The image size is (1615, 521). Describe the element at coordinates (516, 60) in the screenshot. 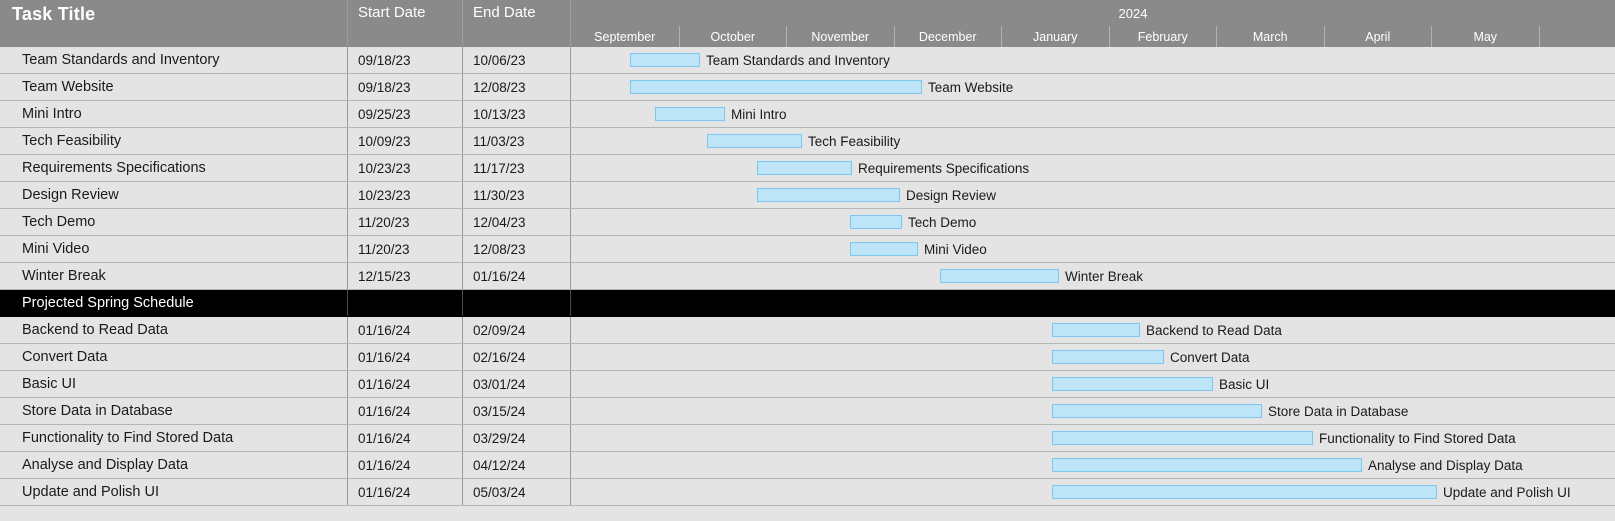

I see `cell-end-date: 10/06/23` at that location.